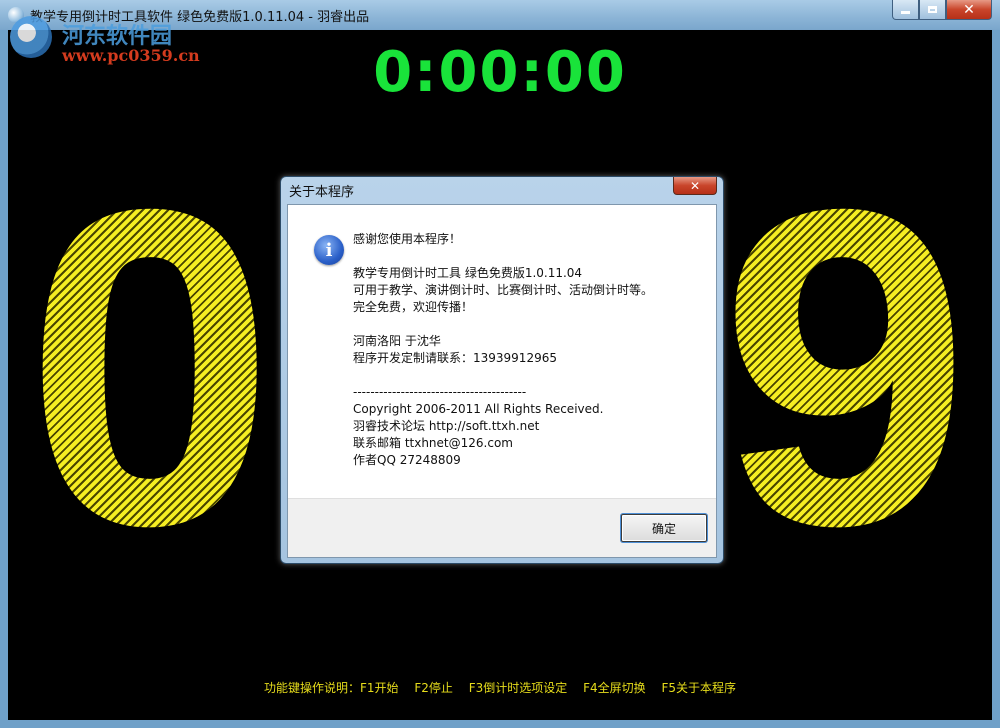 This screenshot has height=728, width=1000. What do you see at coordinates (455, 358) in the screenshot?
I see `message-line: 程序开发定制请联系：13939912965` at bounding box center [455, 358].